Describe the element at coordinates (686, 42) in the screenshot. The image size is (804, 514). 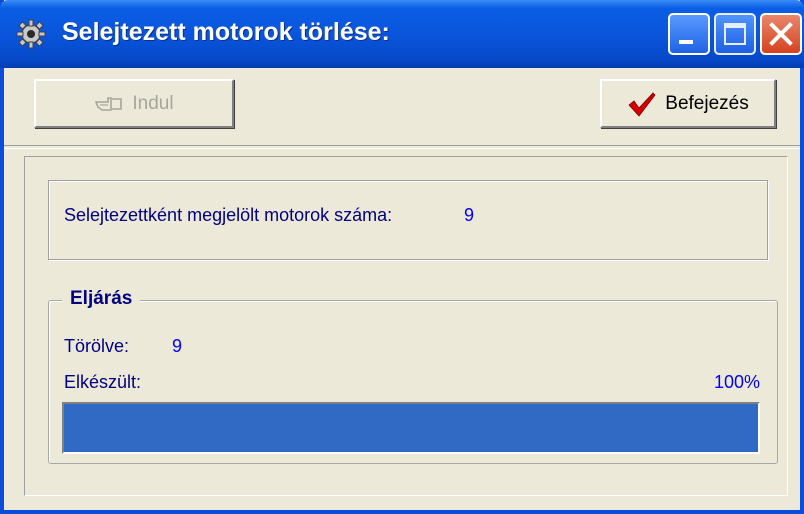
I see `minimize-icon` at that location.